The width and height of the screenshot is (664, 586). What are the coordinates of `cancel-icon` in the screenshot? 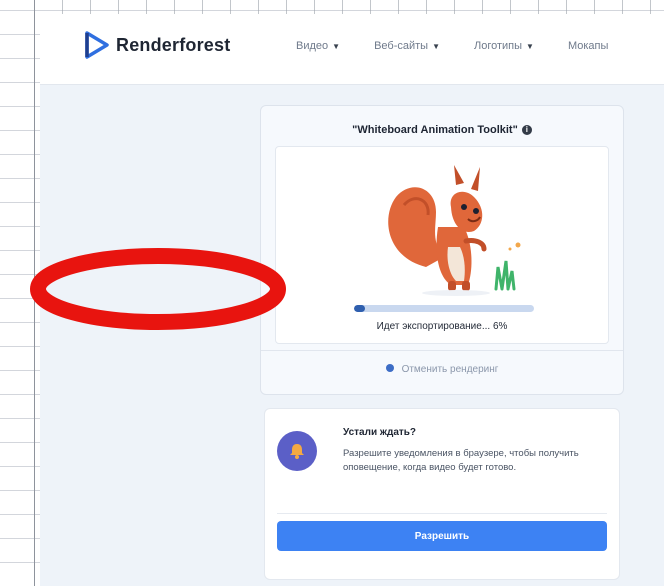 It's located at (389, 368).